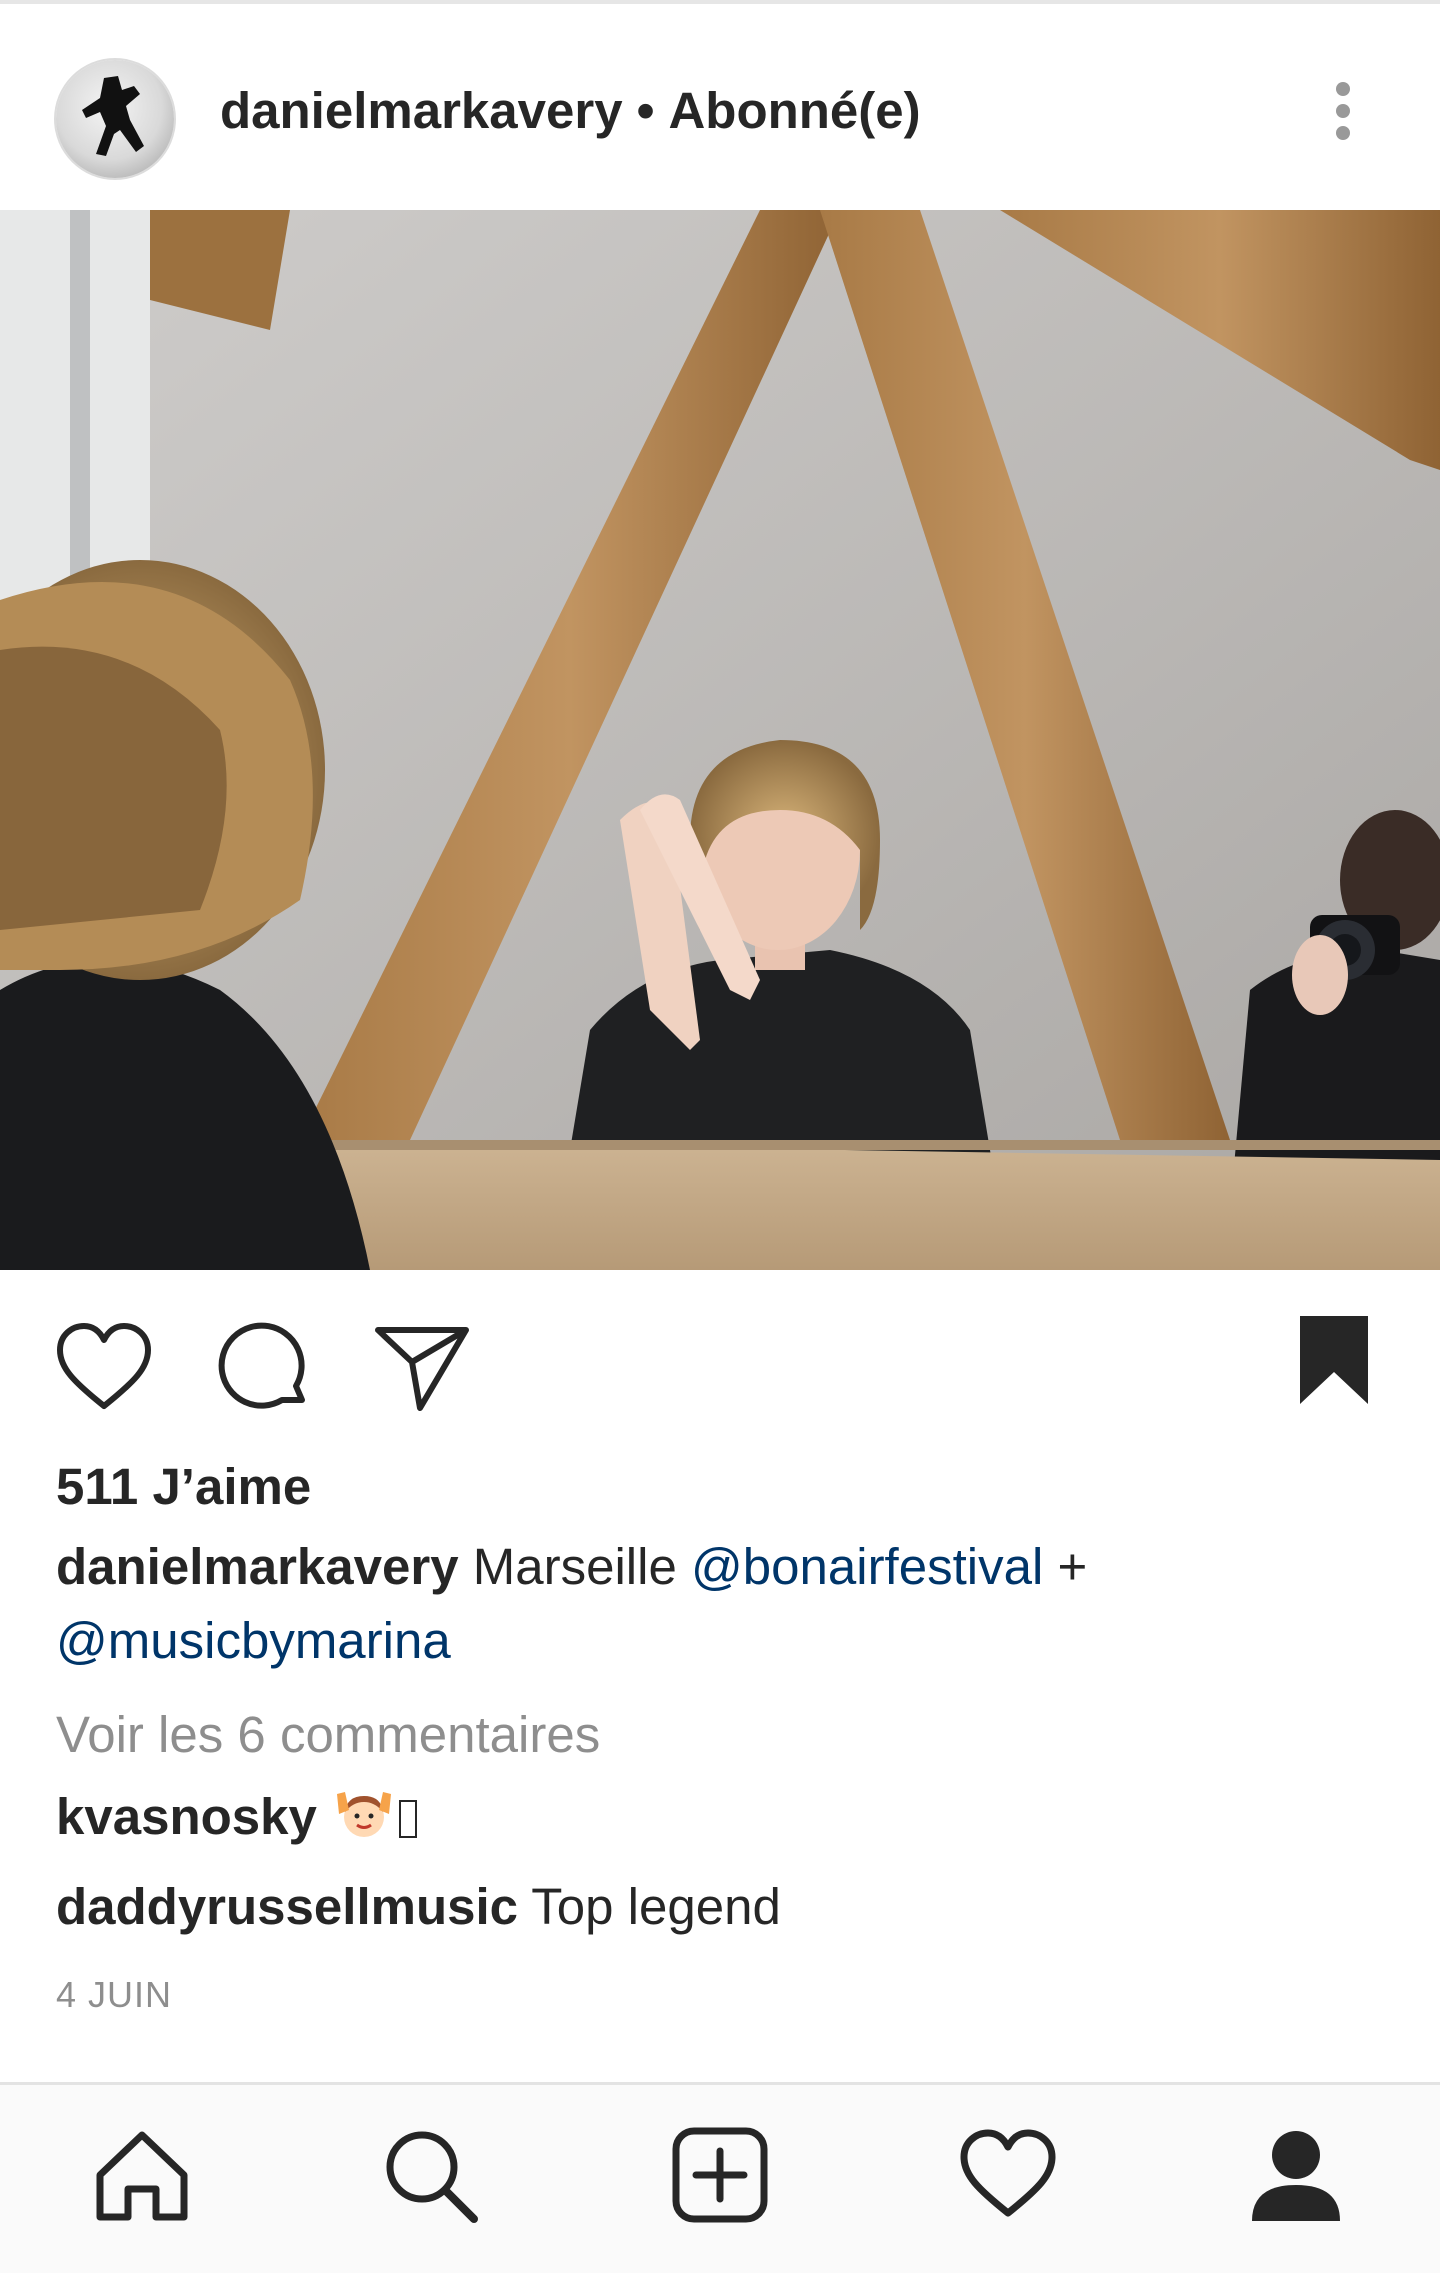  Describe the element at coordinates (364, 1813) in the screenshot. I see `raising-hands-face-emoji-icon` at that location.